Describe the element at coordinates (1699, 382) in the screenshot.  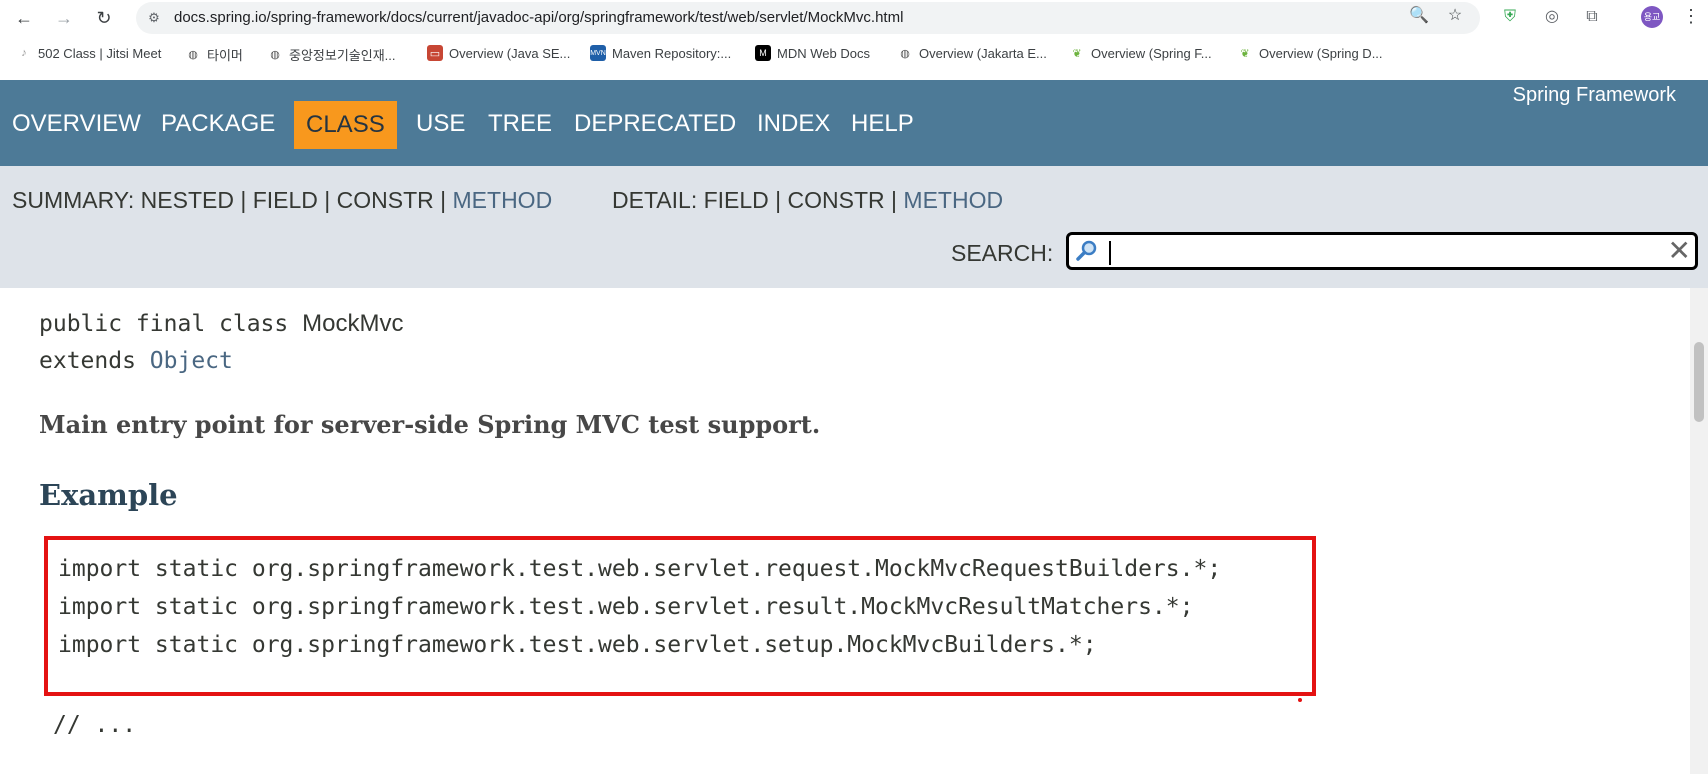
I see `scroll-thumb` at that location.